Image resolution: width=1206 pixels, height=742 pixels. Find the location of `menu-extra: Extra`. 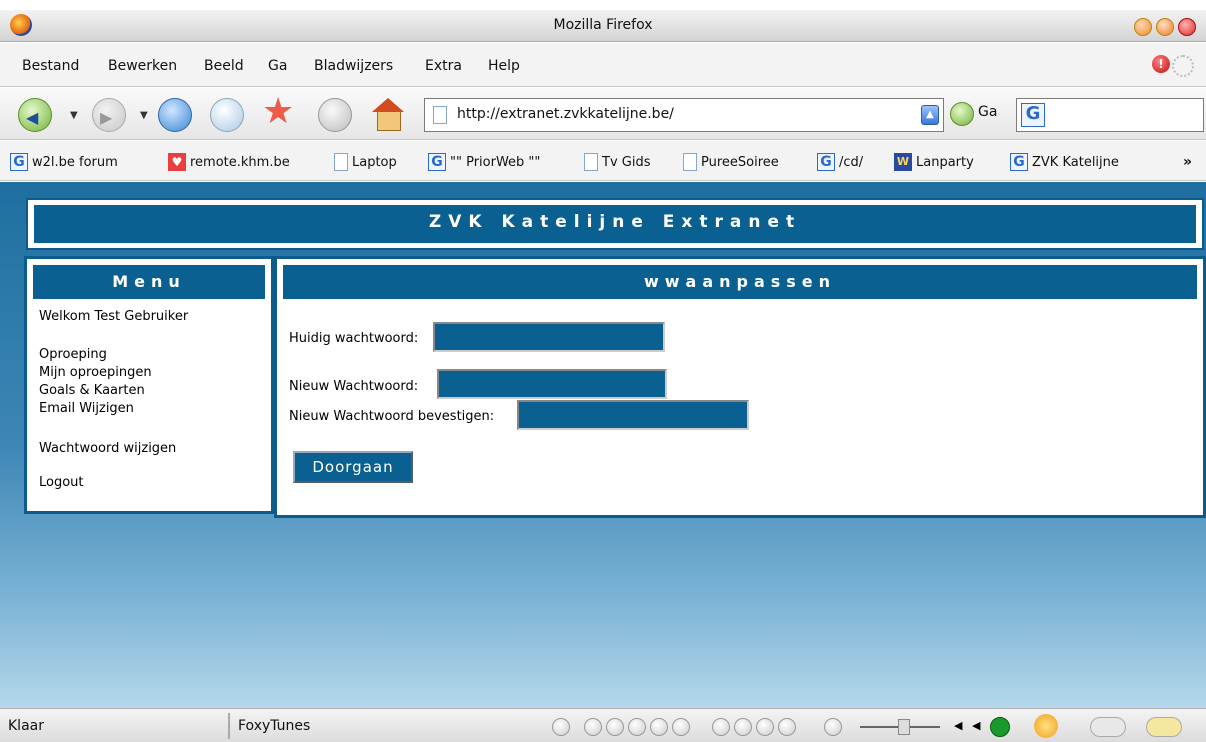

menu-extra: Extra is located at coordinates (443, 66).